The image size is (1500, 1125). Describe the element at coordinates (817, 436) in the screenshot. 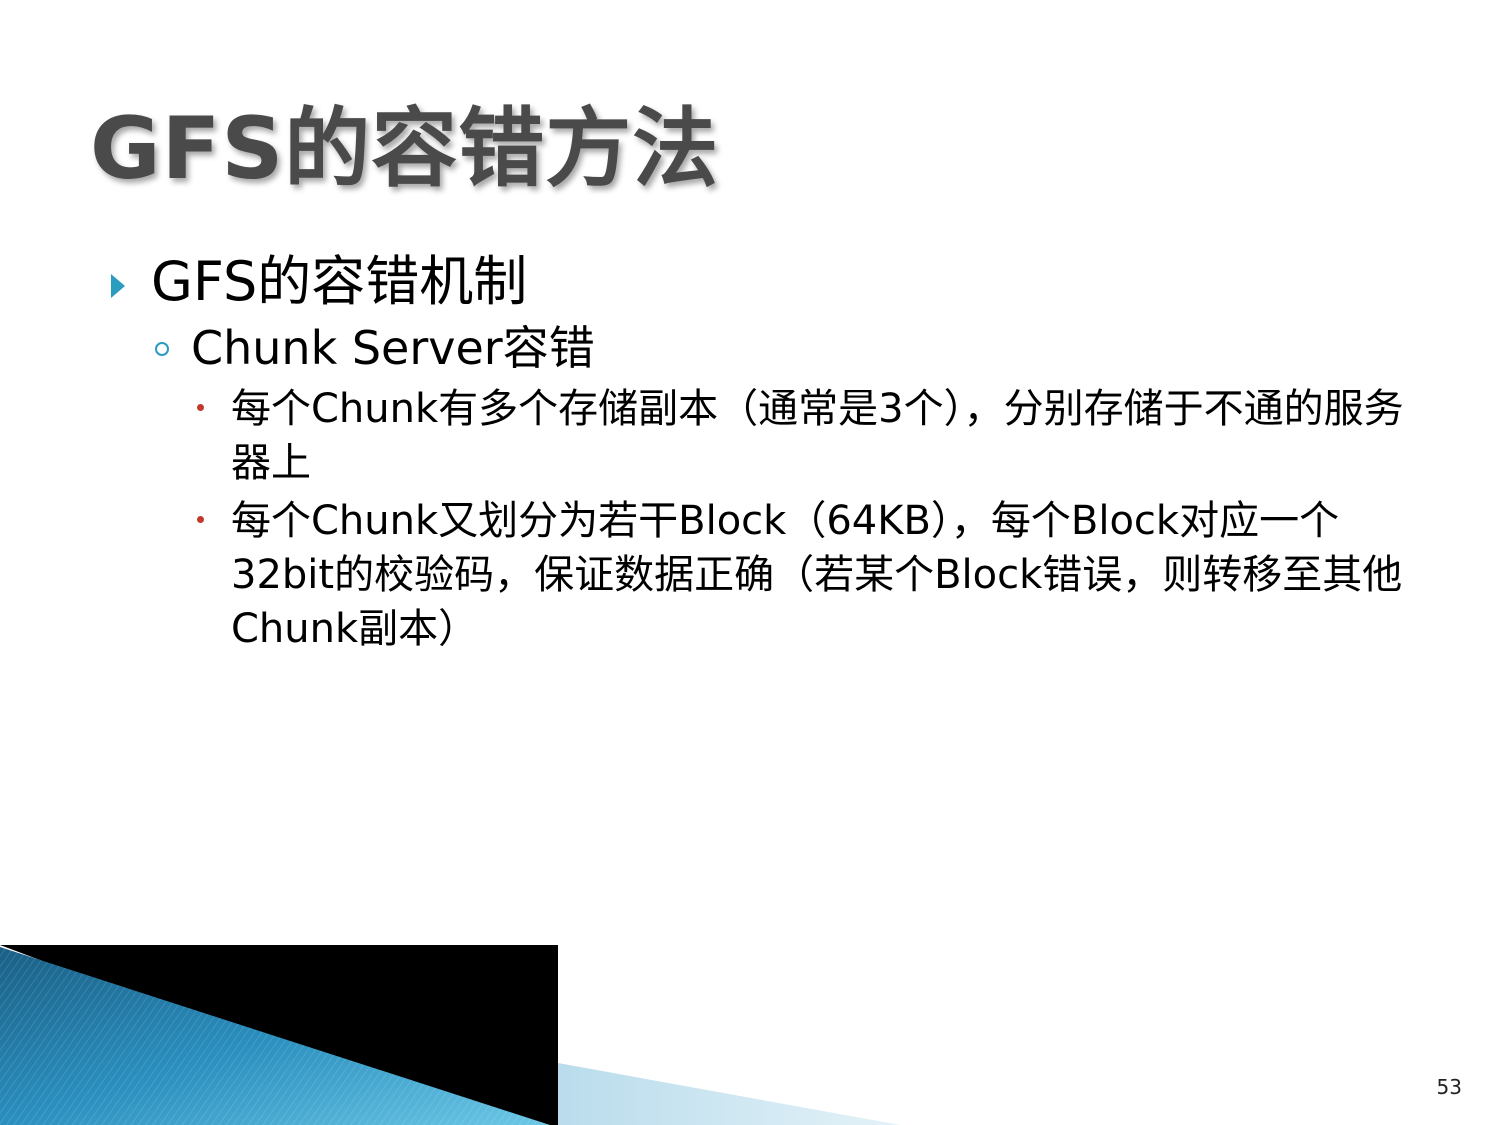

I see `bullet-level3-text: 每个Chunk有多个存储副本（通常是3个），分别存储于不通的服务器上` at that location.